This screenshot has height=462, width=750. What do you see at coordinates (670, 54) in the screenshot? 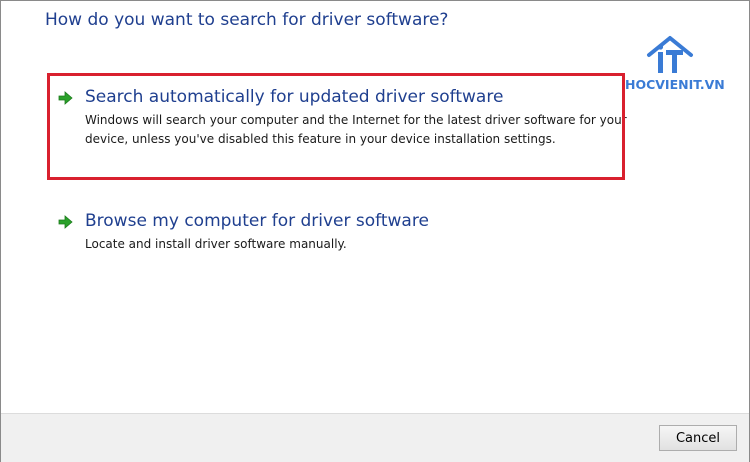
I see `house-logo-icon` at bounding box center [670, 54].